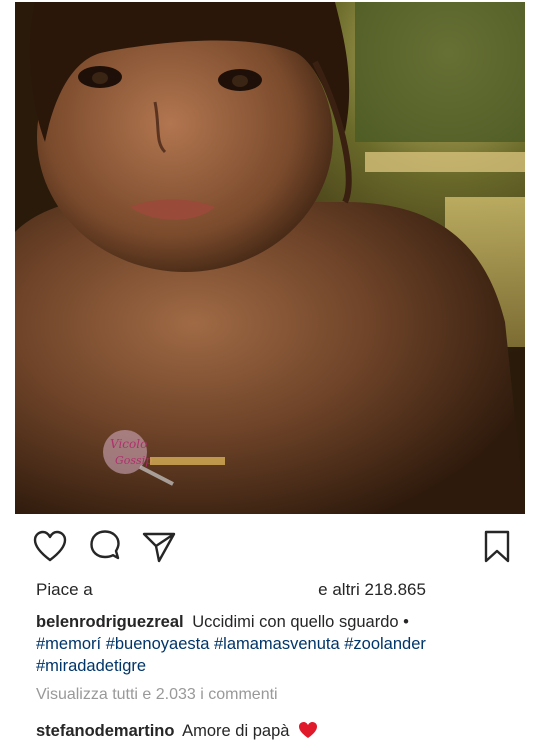 This screenshot has height=746, width=540. What do you see at coordinates (497, 547) in the screenshot?
I see `bookmark-icon` at bounding box center [497, 547].